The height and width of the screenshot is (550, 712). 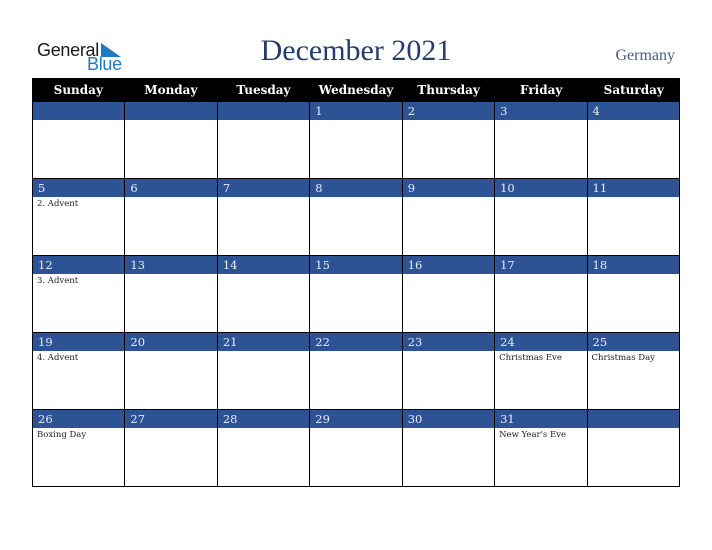 I want to click on calendar-title: December 2021, so click(x=356, y=50).